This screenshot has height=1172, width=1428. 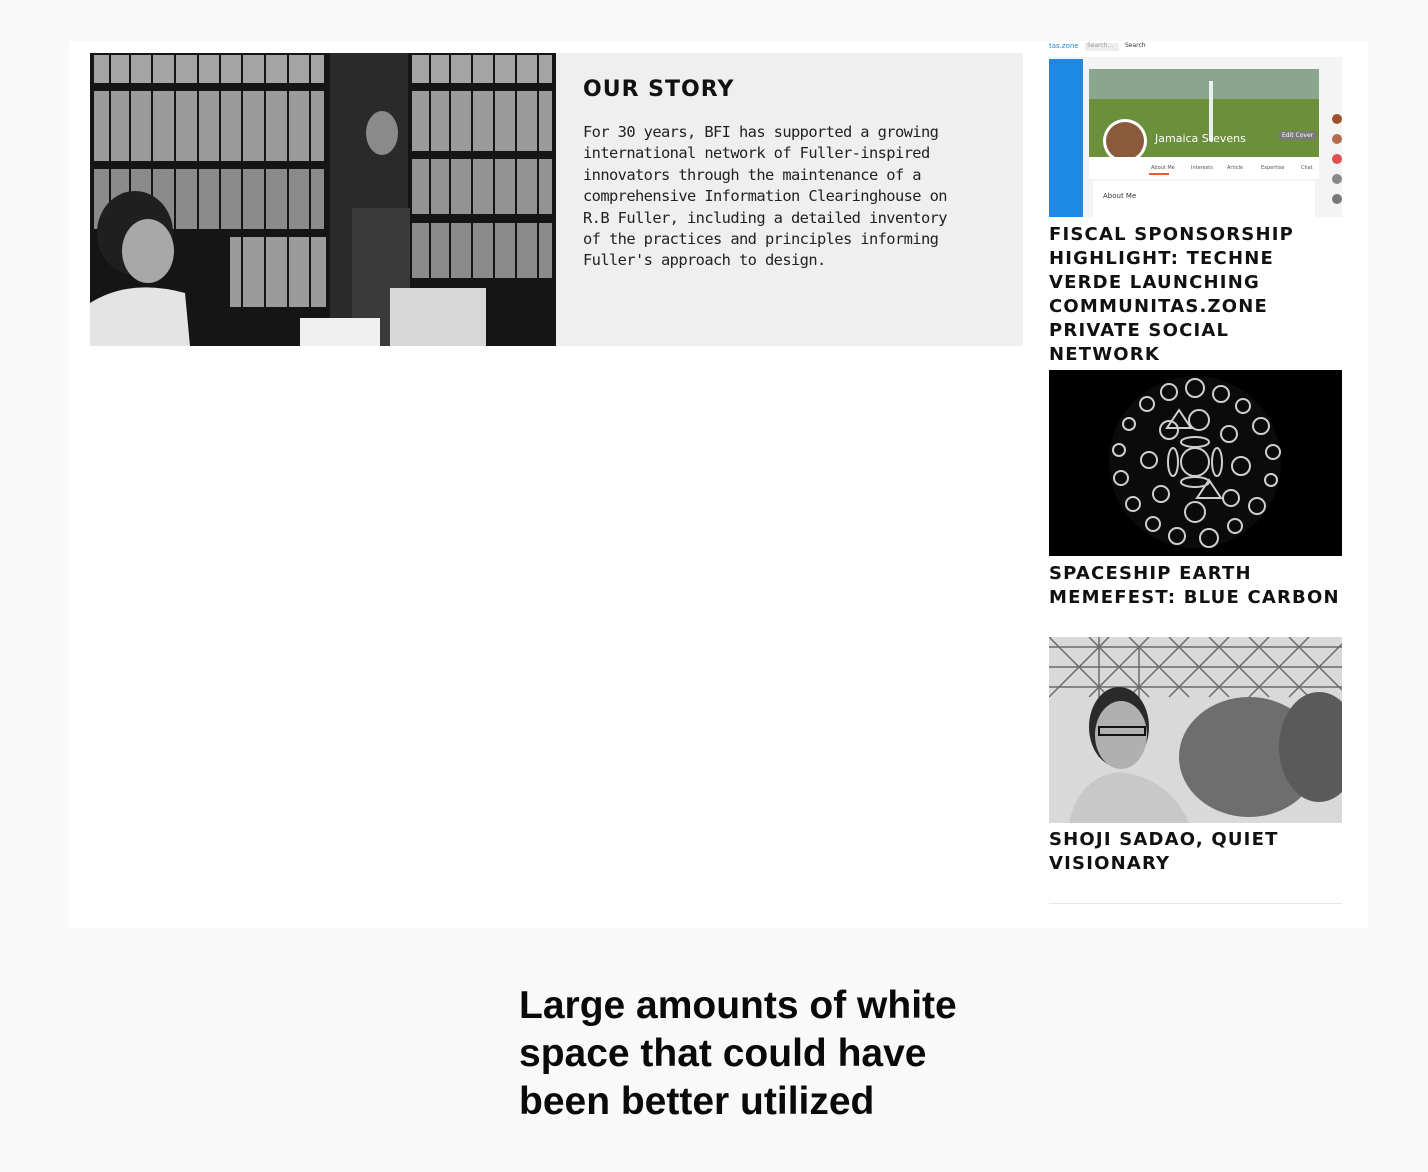 I want to click on divider, so click(x=1195, y=903).